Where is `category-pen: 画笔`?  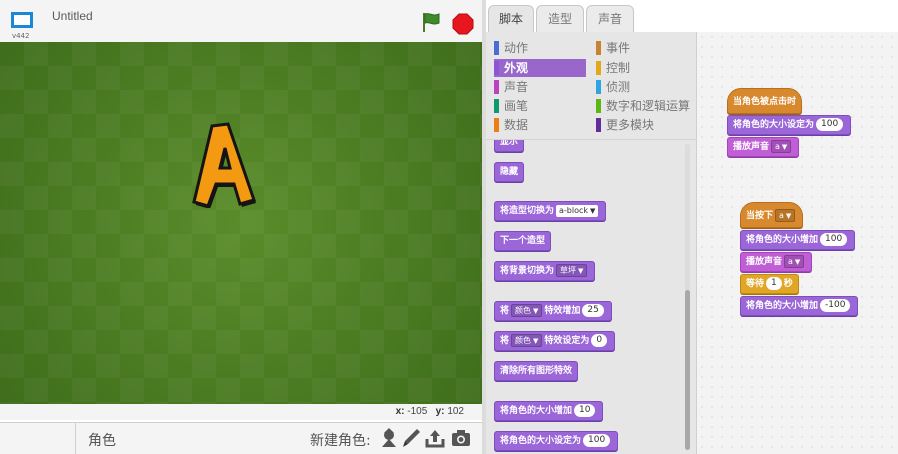
category-pen: 画笔 is located at coordinates (540, 106).